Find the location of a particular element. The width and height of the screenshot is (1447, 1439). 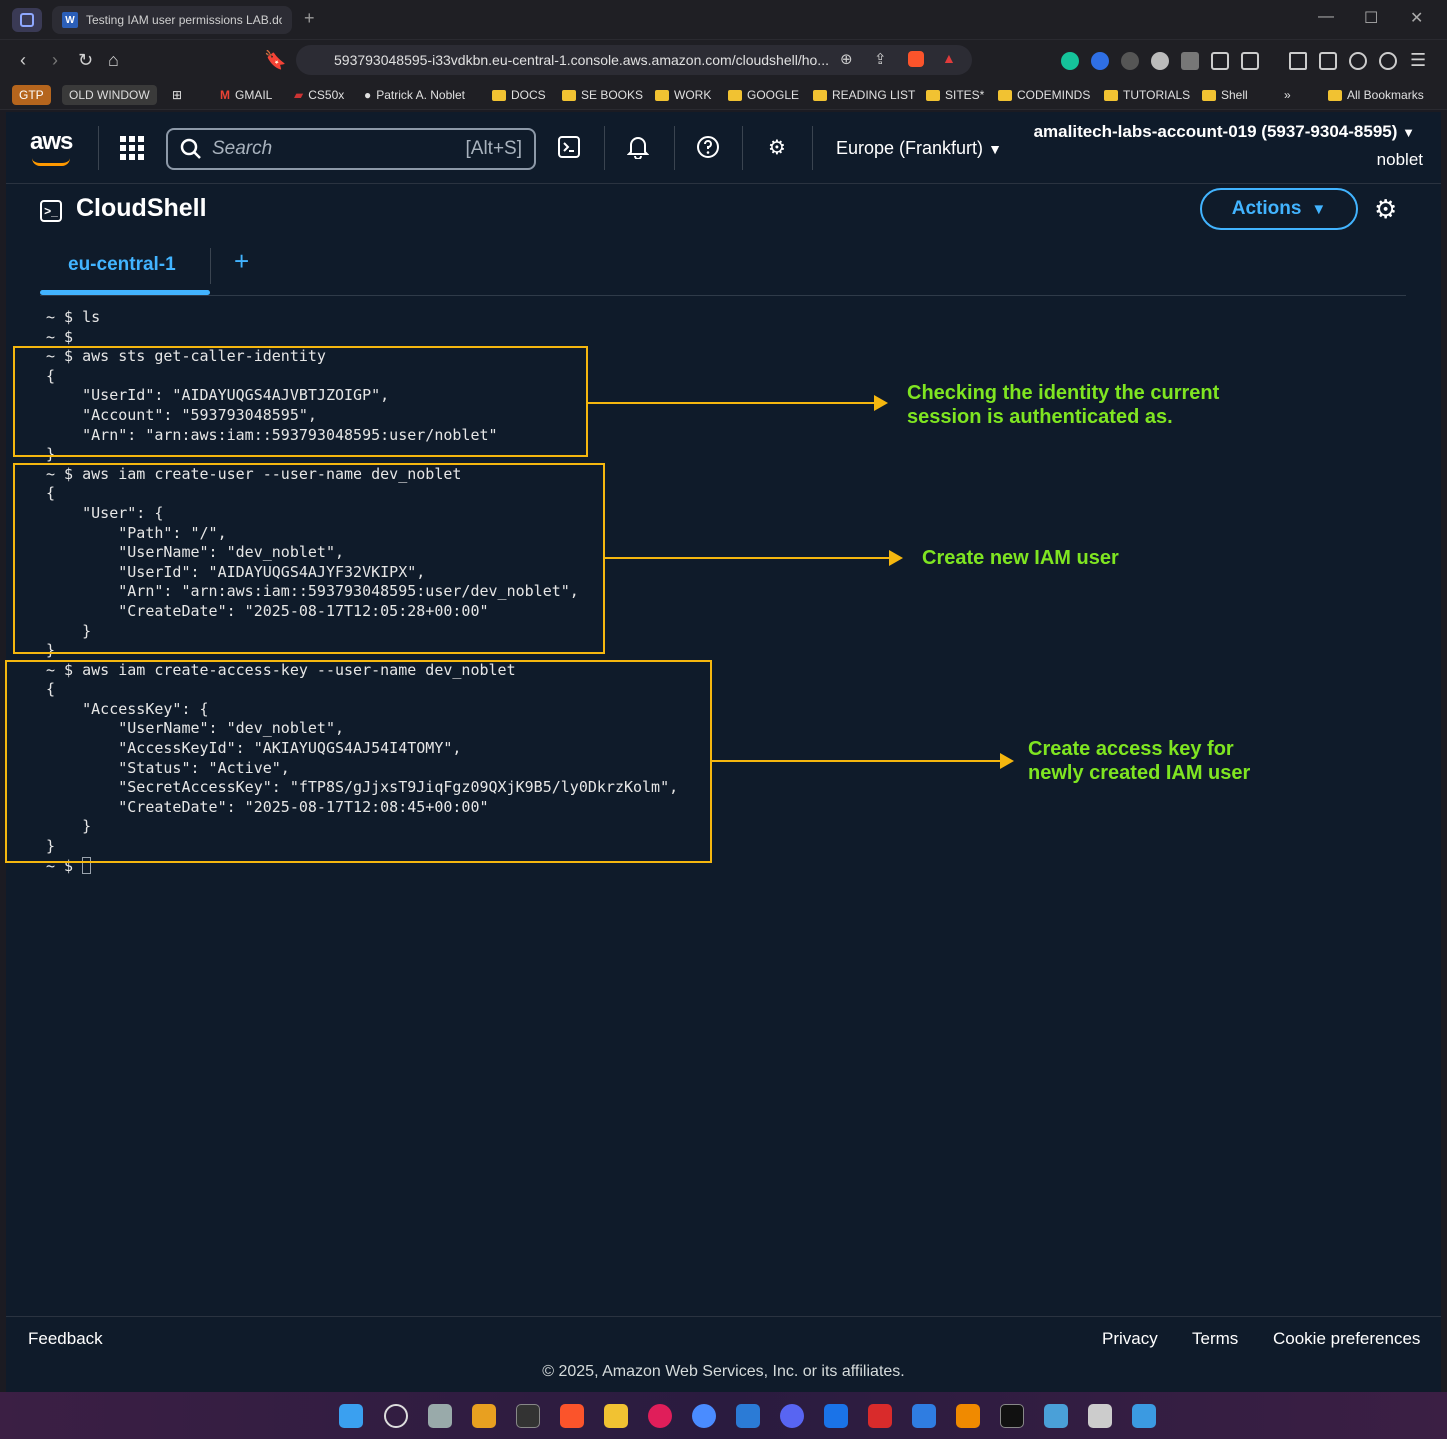

brave-rewards-icon: ▲ is located at coordinates (949, 58).